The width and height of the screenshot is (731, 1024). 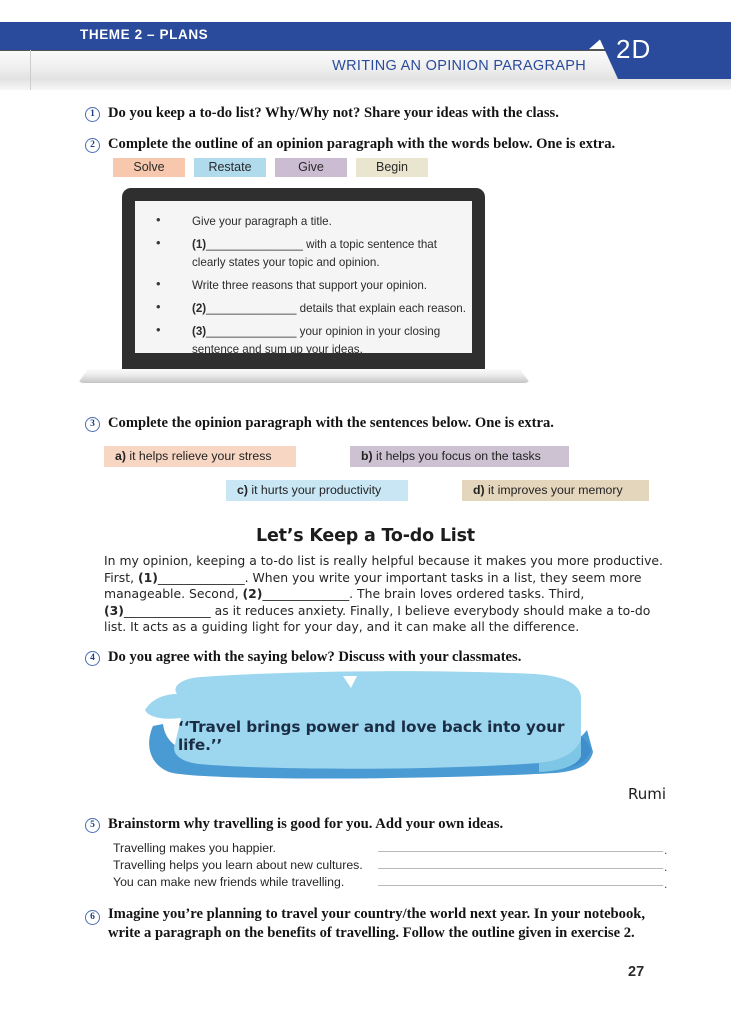 What do you see at coordinates (92, 424) in the screenshot?
I see `exercise-number-3: 3` at bounding box center [92, 424].